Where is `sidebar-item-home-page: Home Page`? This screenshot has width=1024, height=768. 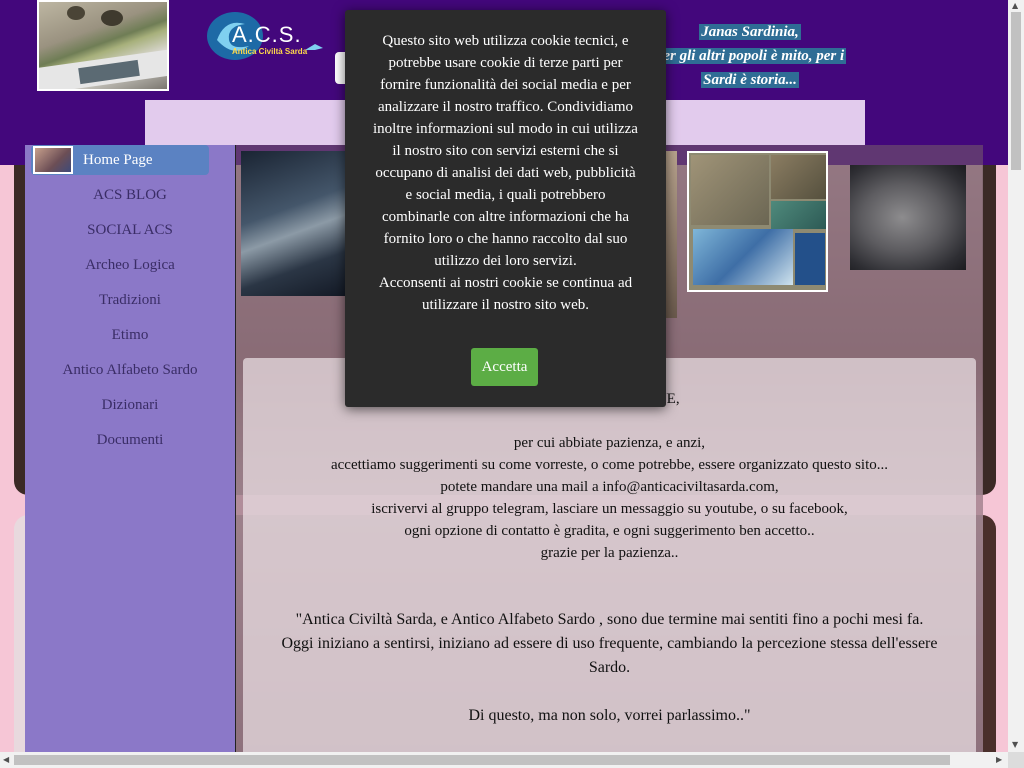 sidebar-item-home-page: Home Page is located at coordinates (130, 160).